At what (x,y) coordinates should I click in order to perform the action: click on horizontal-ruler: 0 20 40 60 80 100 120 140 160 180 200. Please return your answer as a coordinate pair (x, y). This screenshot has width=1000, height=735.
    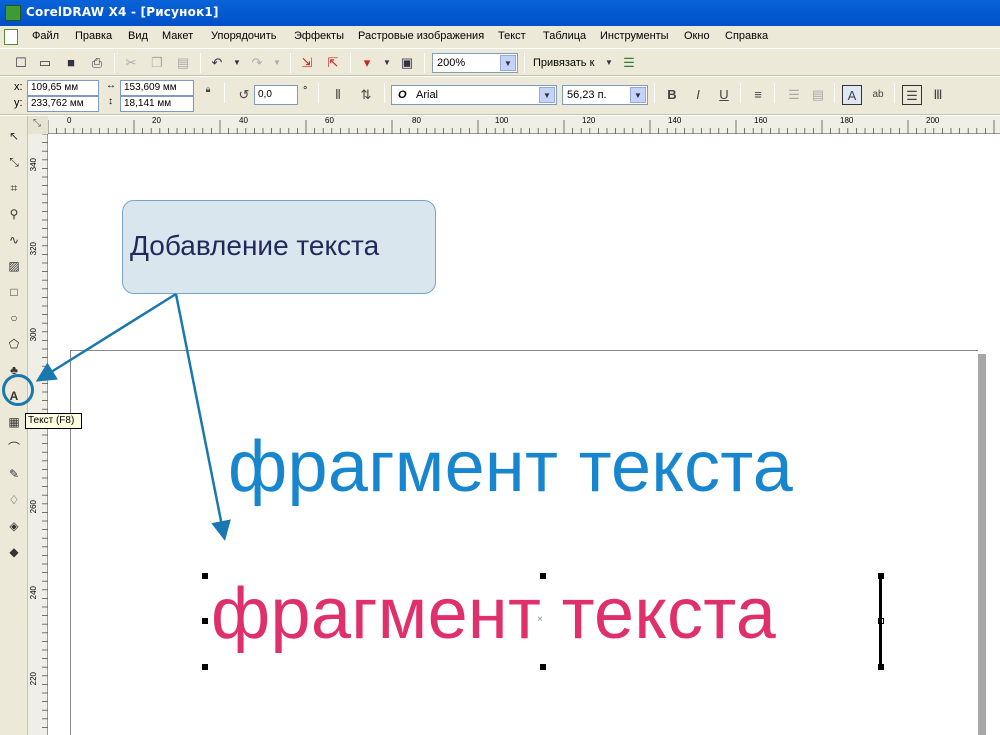
    Looking at the image, I should click on (514, 125).